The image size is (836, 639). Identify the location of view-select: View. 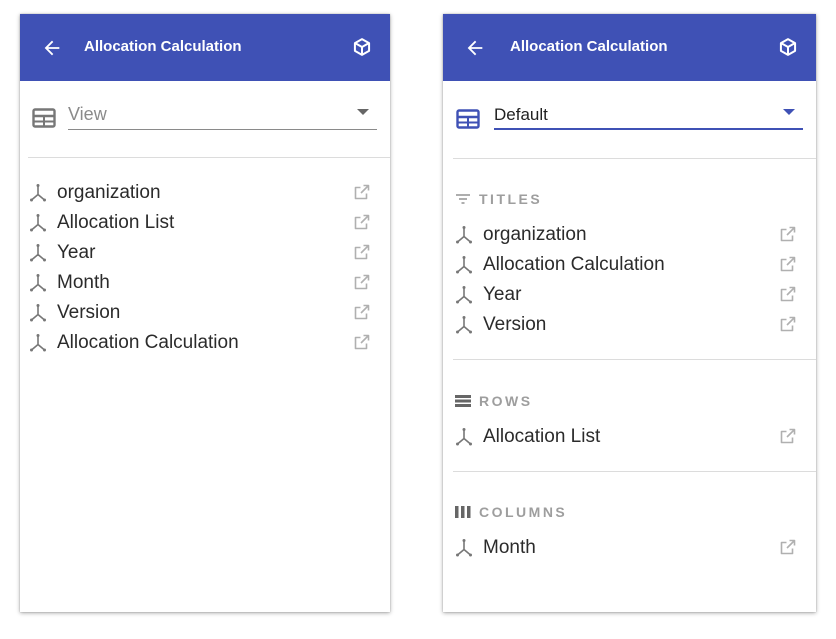
(222, 115).